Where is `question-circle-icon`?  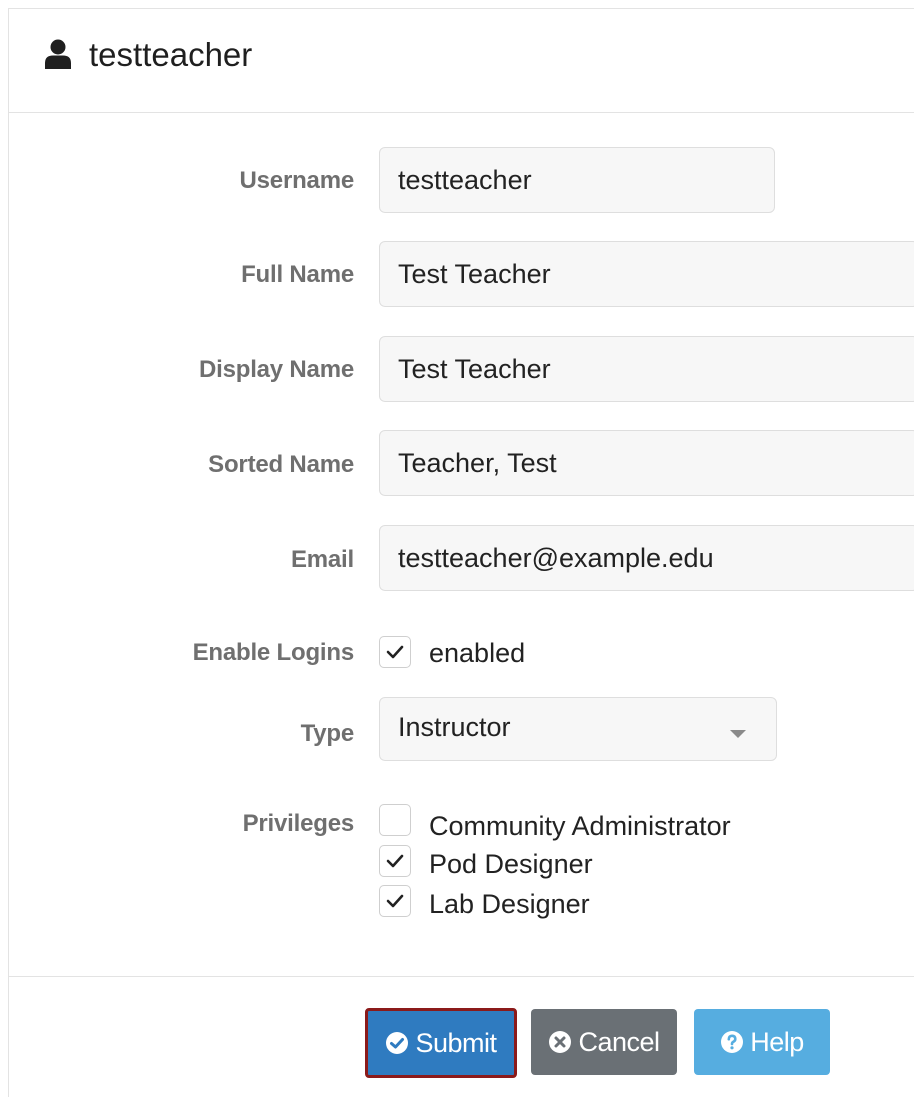 question-circle-icon is located at coordinates (732, 1042).